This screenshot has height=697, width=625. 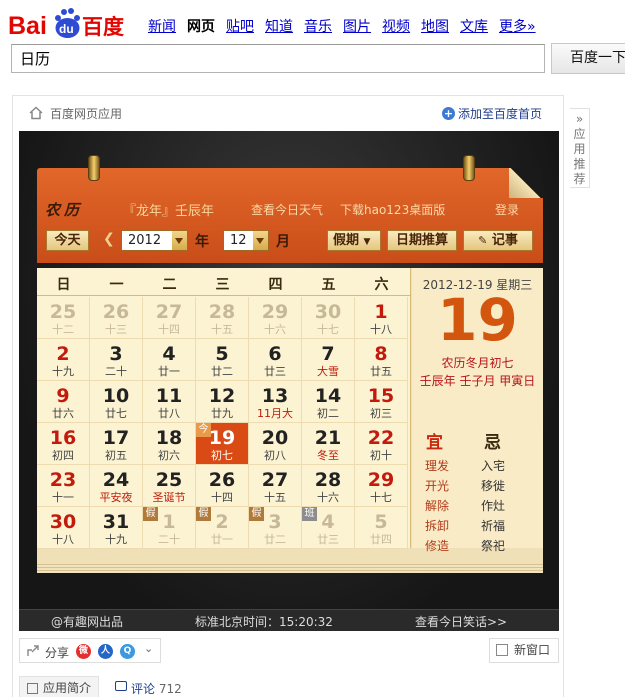 What do you see at coordinates (59, 686) in the screenshot?
I see `tab-app-intro: 应用简介` at bounding box center [59, 686].